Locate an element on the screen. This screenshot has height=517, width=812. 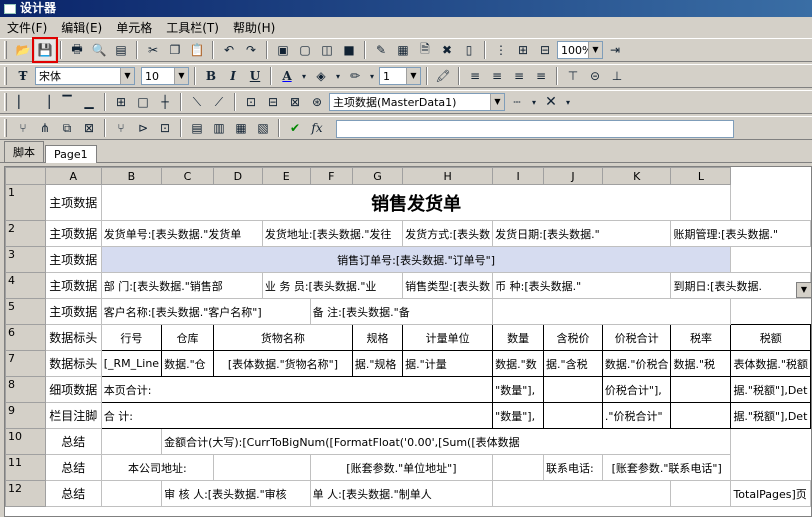
delete-page-icon: ✖ is located at coordinates (447, 50).